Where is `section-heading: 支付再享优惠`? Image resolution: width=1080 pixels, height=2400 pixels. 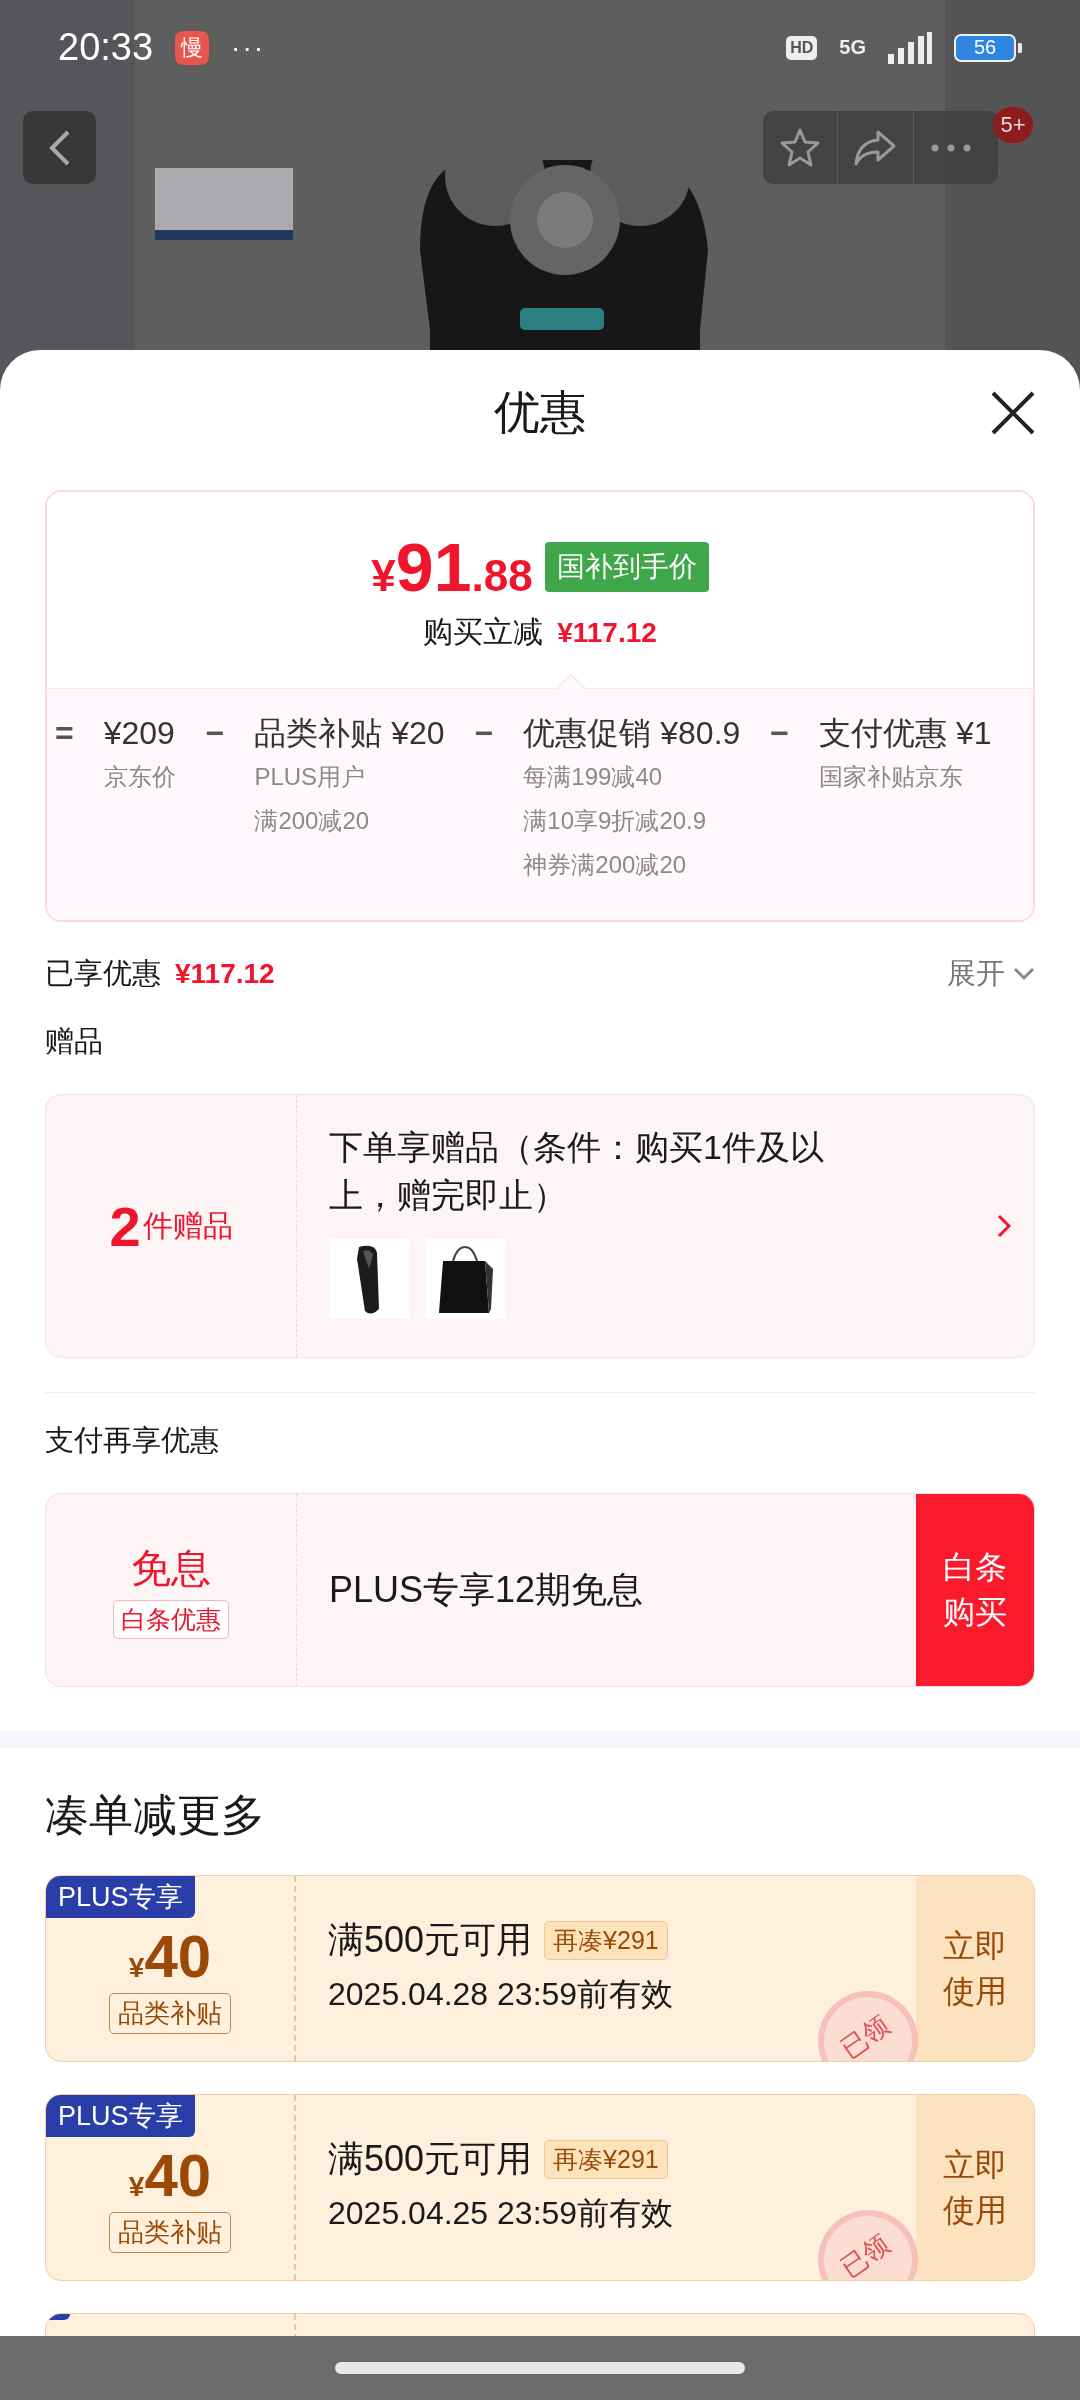
section-heading: 支付再享优惠 is located at coordinates (132, 1440).